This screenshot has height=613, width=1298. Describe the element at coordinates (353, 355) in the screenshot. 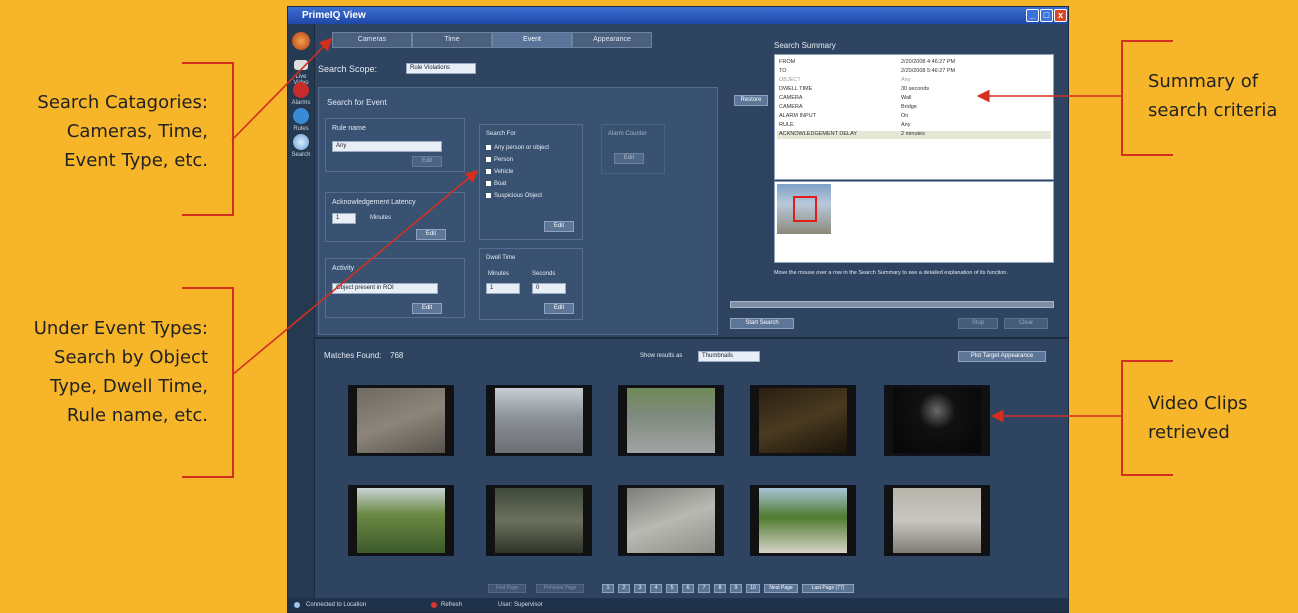

I see `matches-found-label: Matches Found:` at that location.